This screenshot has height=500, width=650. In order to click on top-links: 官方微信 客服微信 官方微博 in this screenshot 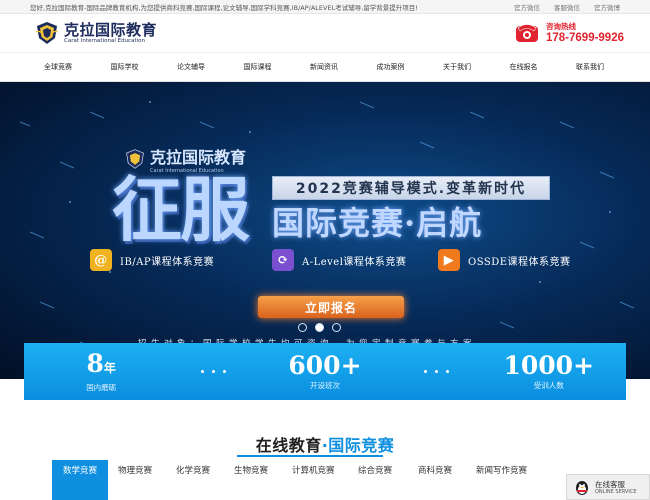, I will do `click(567, 7)`.